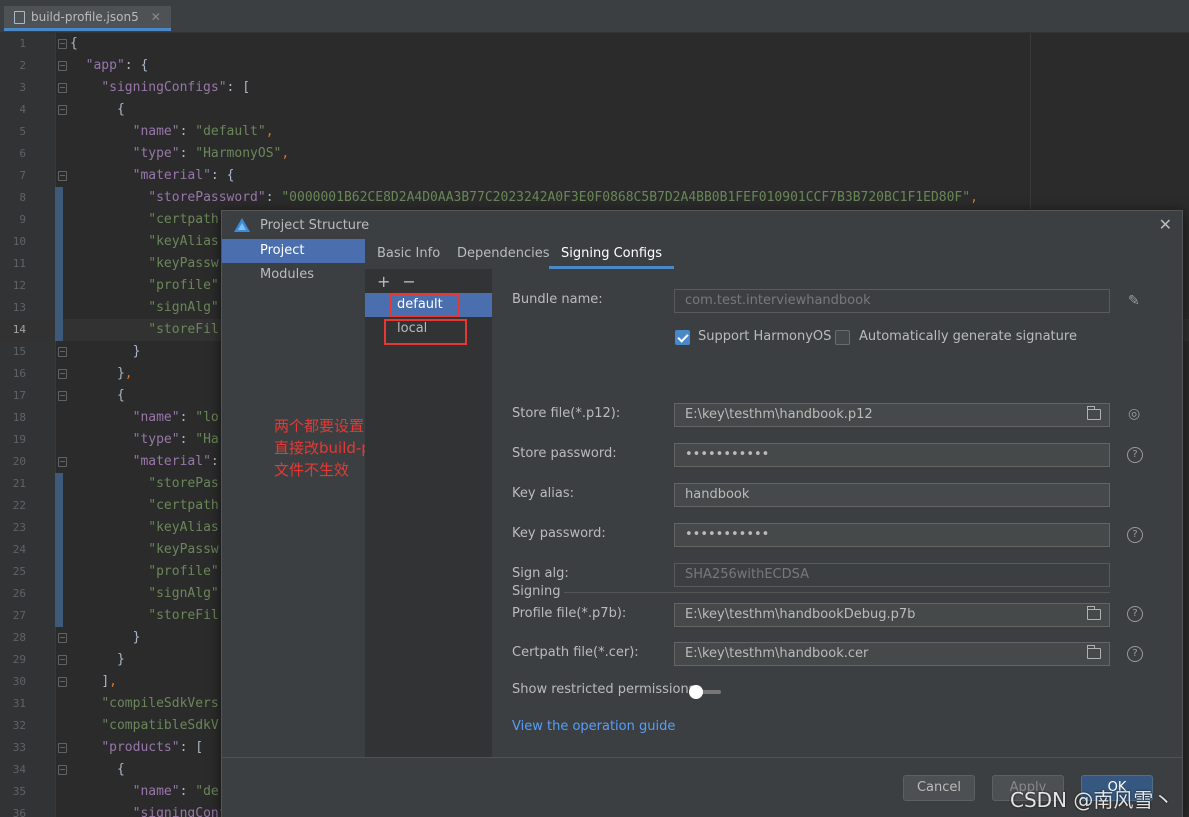 This screenshot has width=1189, height=817. Describe the element at coordinates (22, 43) in the screenshot. I see `line-number: 1` at that location.